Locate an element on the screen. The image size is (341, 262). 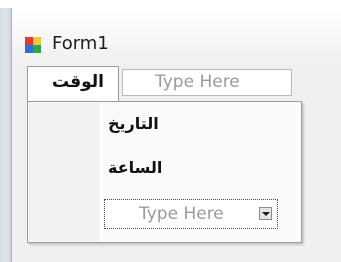
dropdown-item-hour: الساعة is located at coordinates (135, 167).